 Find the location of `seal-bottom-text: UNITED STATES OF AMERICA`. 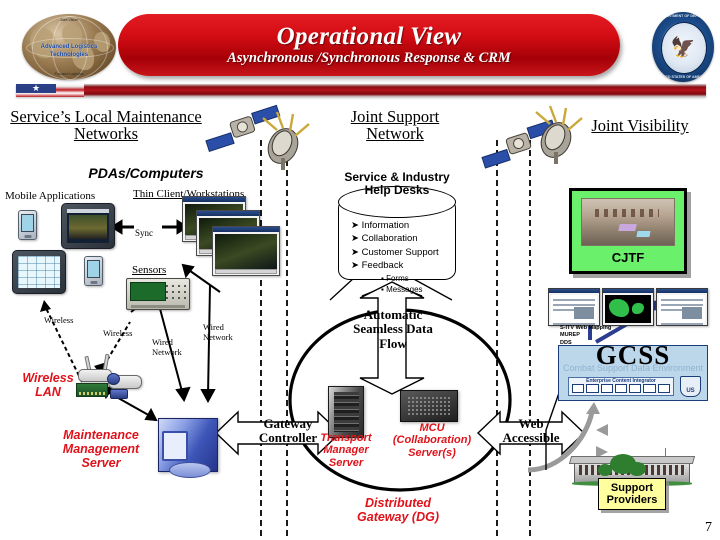

seal-bottom-text: UNITED STATES OF AMERICA is located at coordinates (683, 77).